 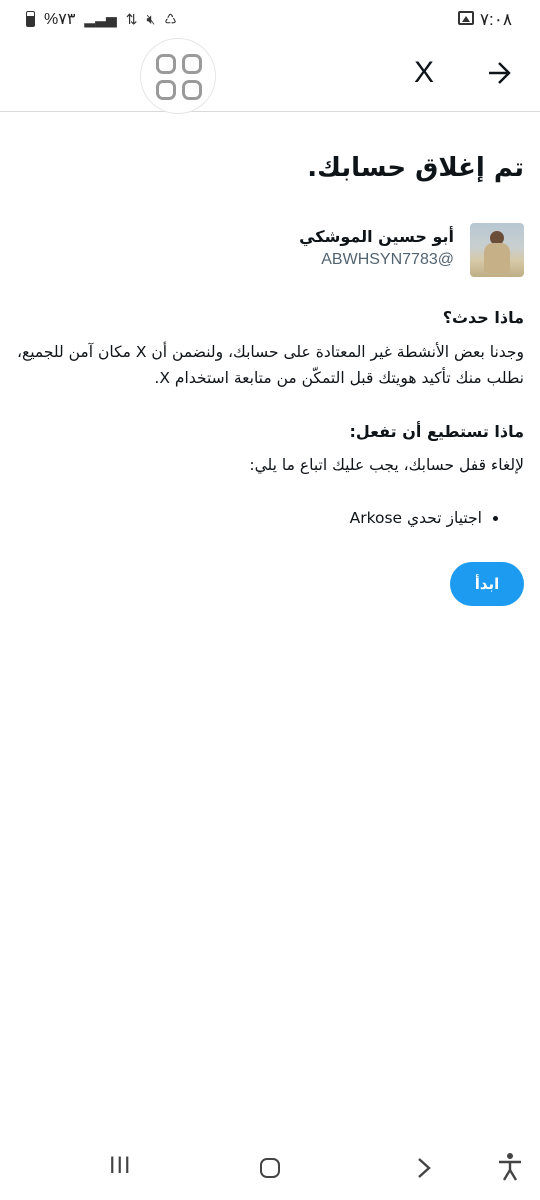 What do you see at coordinates (270, 76) in the screenshot?
I see `app-header: X` at bounding box center [270, 76].